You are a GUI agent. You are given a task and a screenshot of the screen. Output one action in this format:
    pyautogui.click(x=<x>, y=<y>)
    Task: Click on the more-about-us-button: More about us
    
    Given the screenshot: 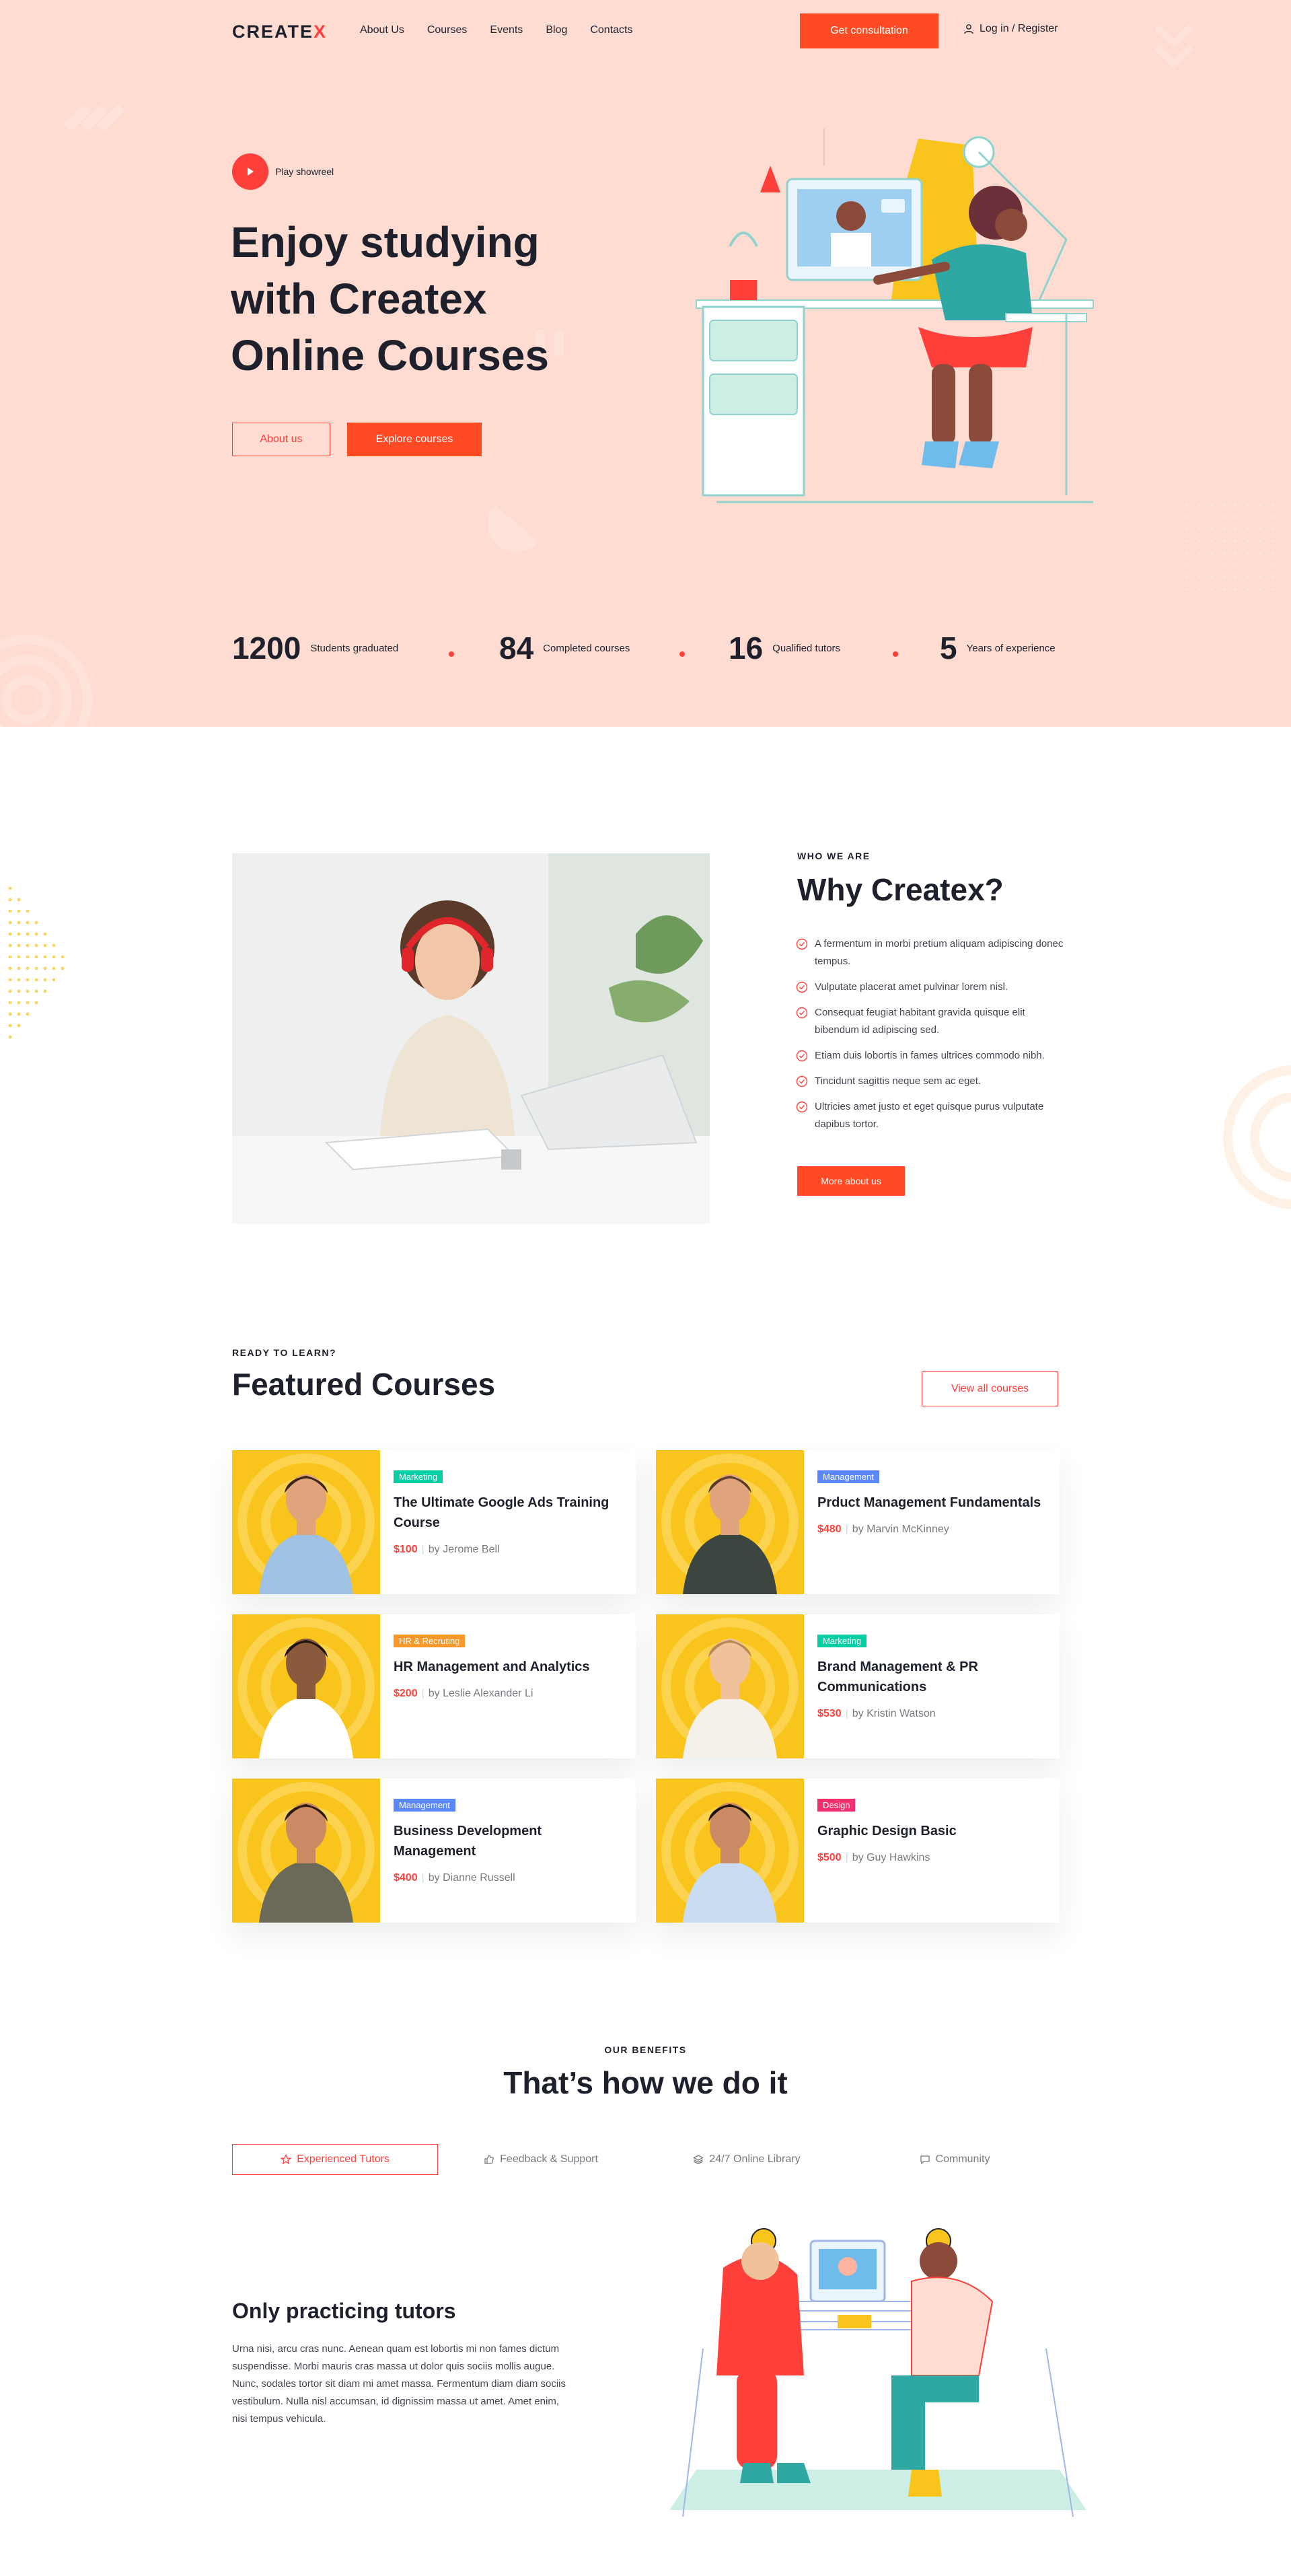 What is the action you would take?
    pyautogui.click(x=851, y=1181)
    